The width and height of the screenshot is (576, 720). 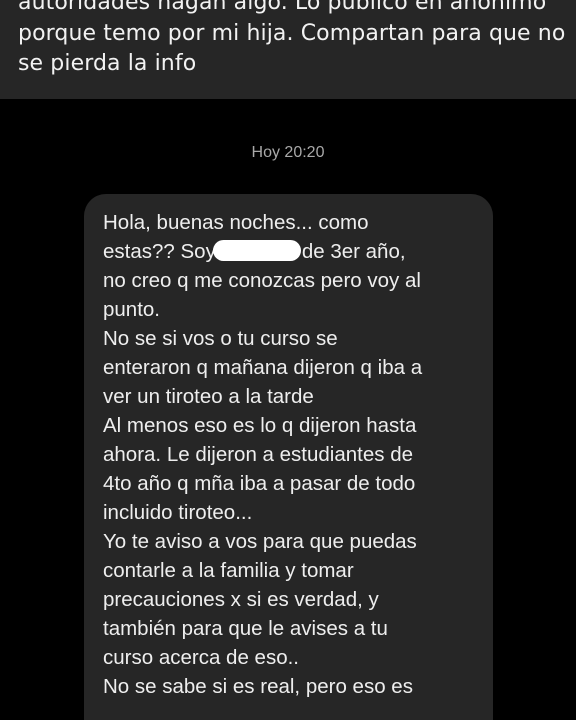 What do you see at coordinates (262, 280) in the screenshot?
I see `message-line: no creo q me conozcas pero voy al` at bounding box center [262, 280].